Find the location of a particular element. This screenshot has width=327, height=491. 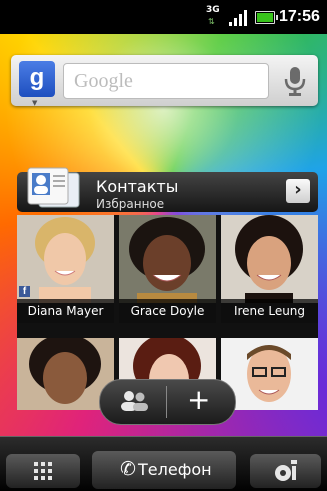

chevron-right-icon: › is located at coordinates (298, 191).